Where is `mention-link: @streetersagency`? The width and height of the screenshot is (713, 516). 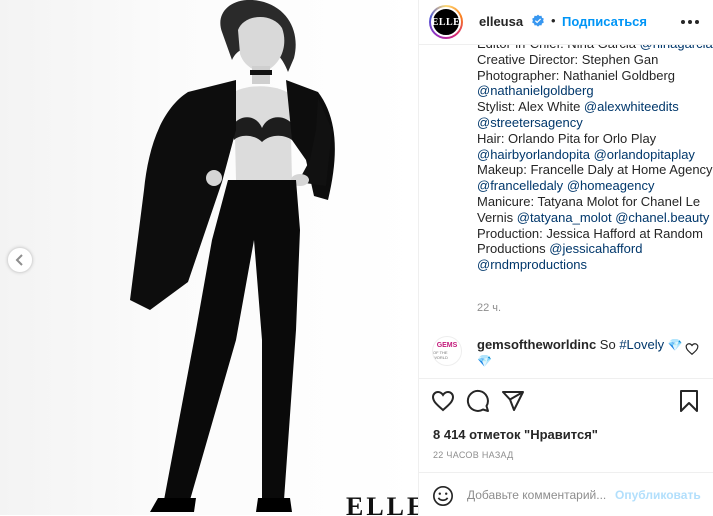 mention-link: @streetersagency is located at coordinates (530, 122).